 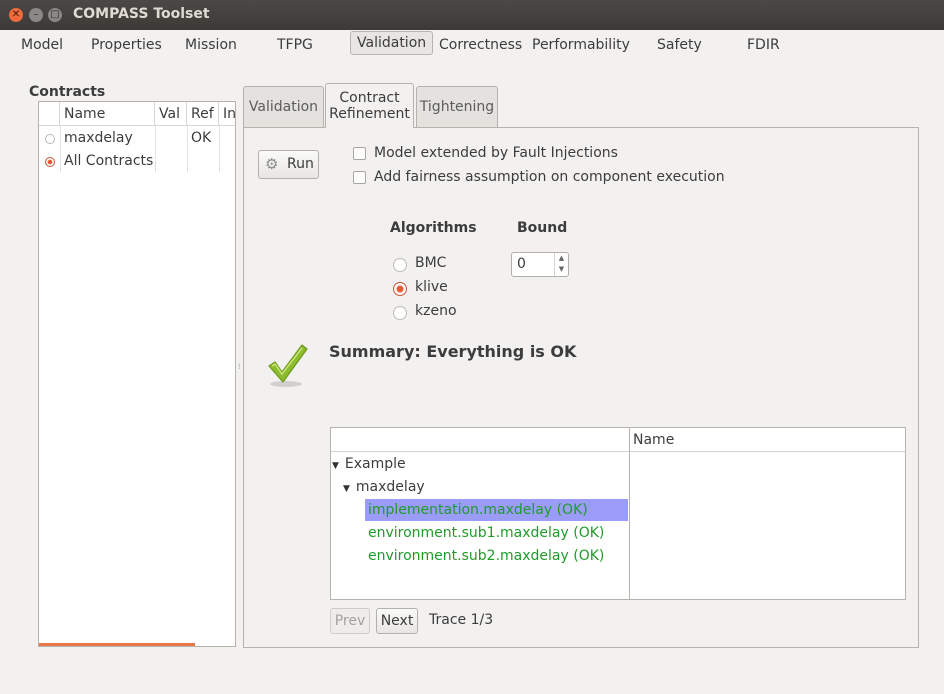 I want to click on prev-button: Prev, so click(x=350, y=621).